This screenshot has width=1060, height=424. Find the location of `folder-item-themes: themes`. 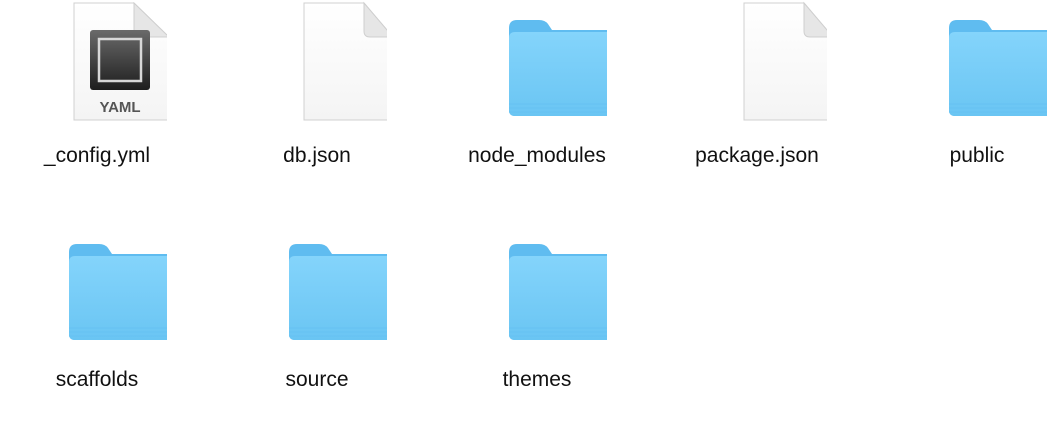

folder-item-themes: themes is located at coordinates (537, 324).